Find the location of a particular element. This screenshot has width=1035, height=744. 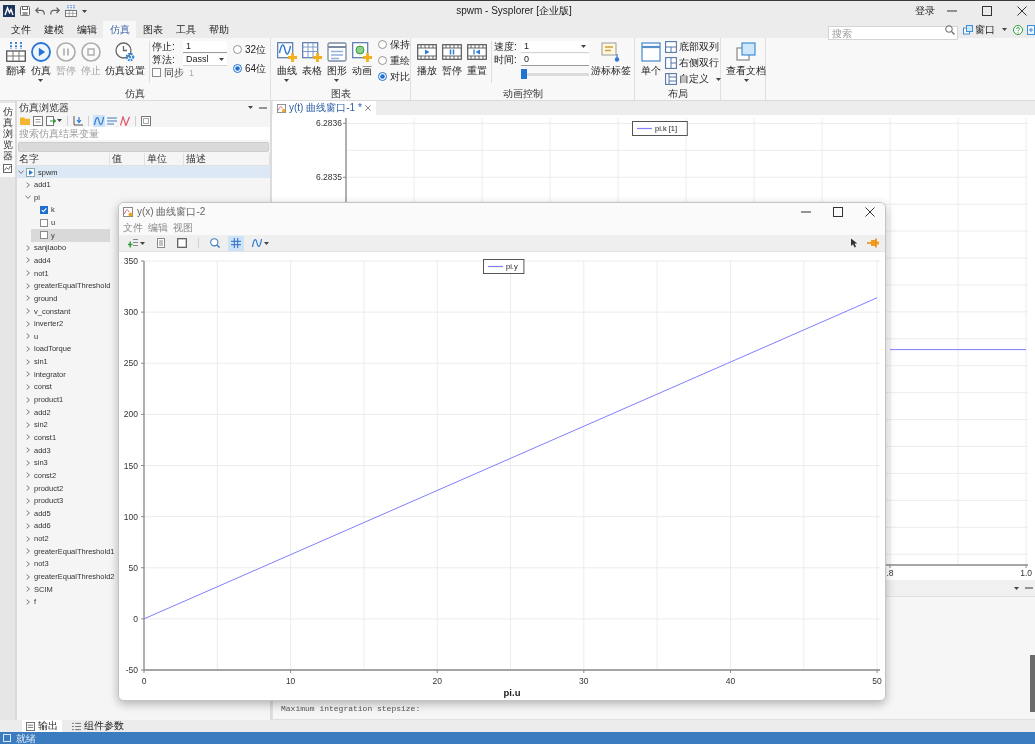

column-header: 名字 is located at coordinates (63, 159).